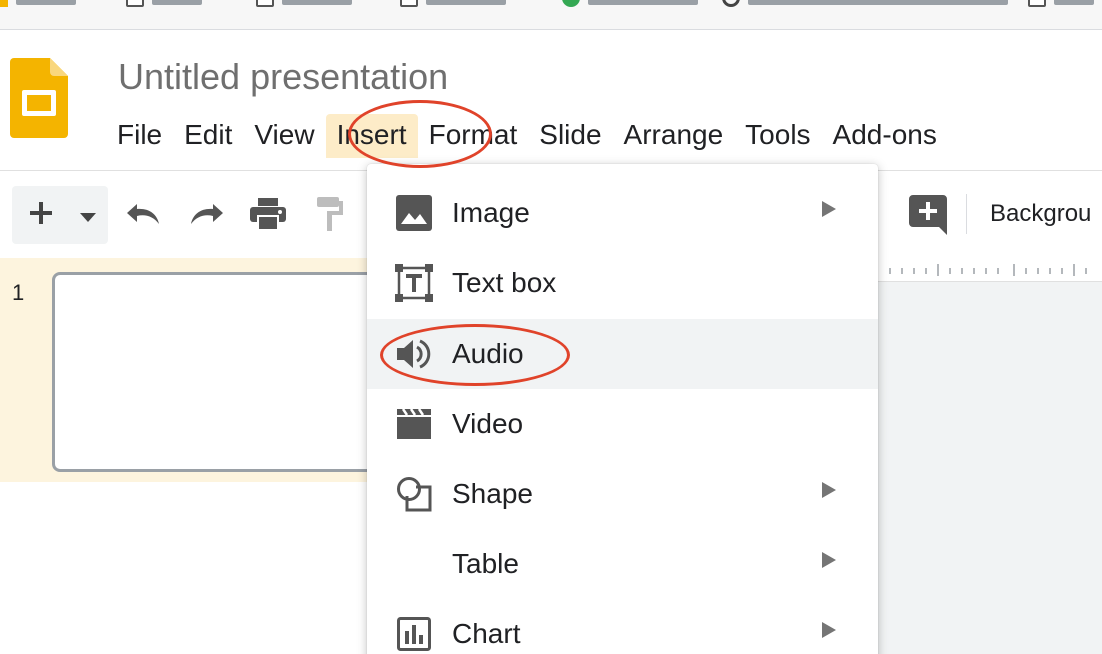 This screenshot has height=654, width=1102. I want to click on new-slide-button, so click(60, 215).